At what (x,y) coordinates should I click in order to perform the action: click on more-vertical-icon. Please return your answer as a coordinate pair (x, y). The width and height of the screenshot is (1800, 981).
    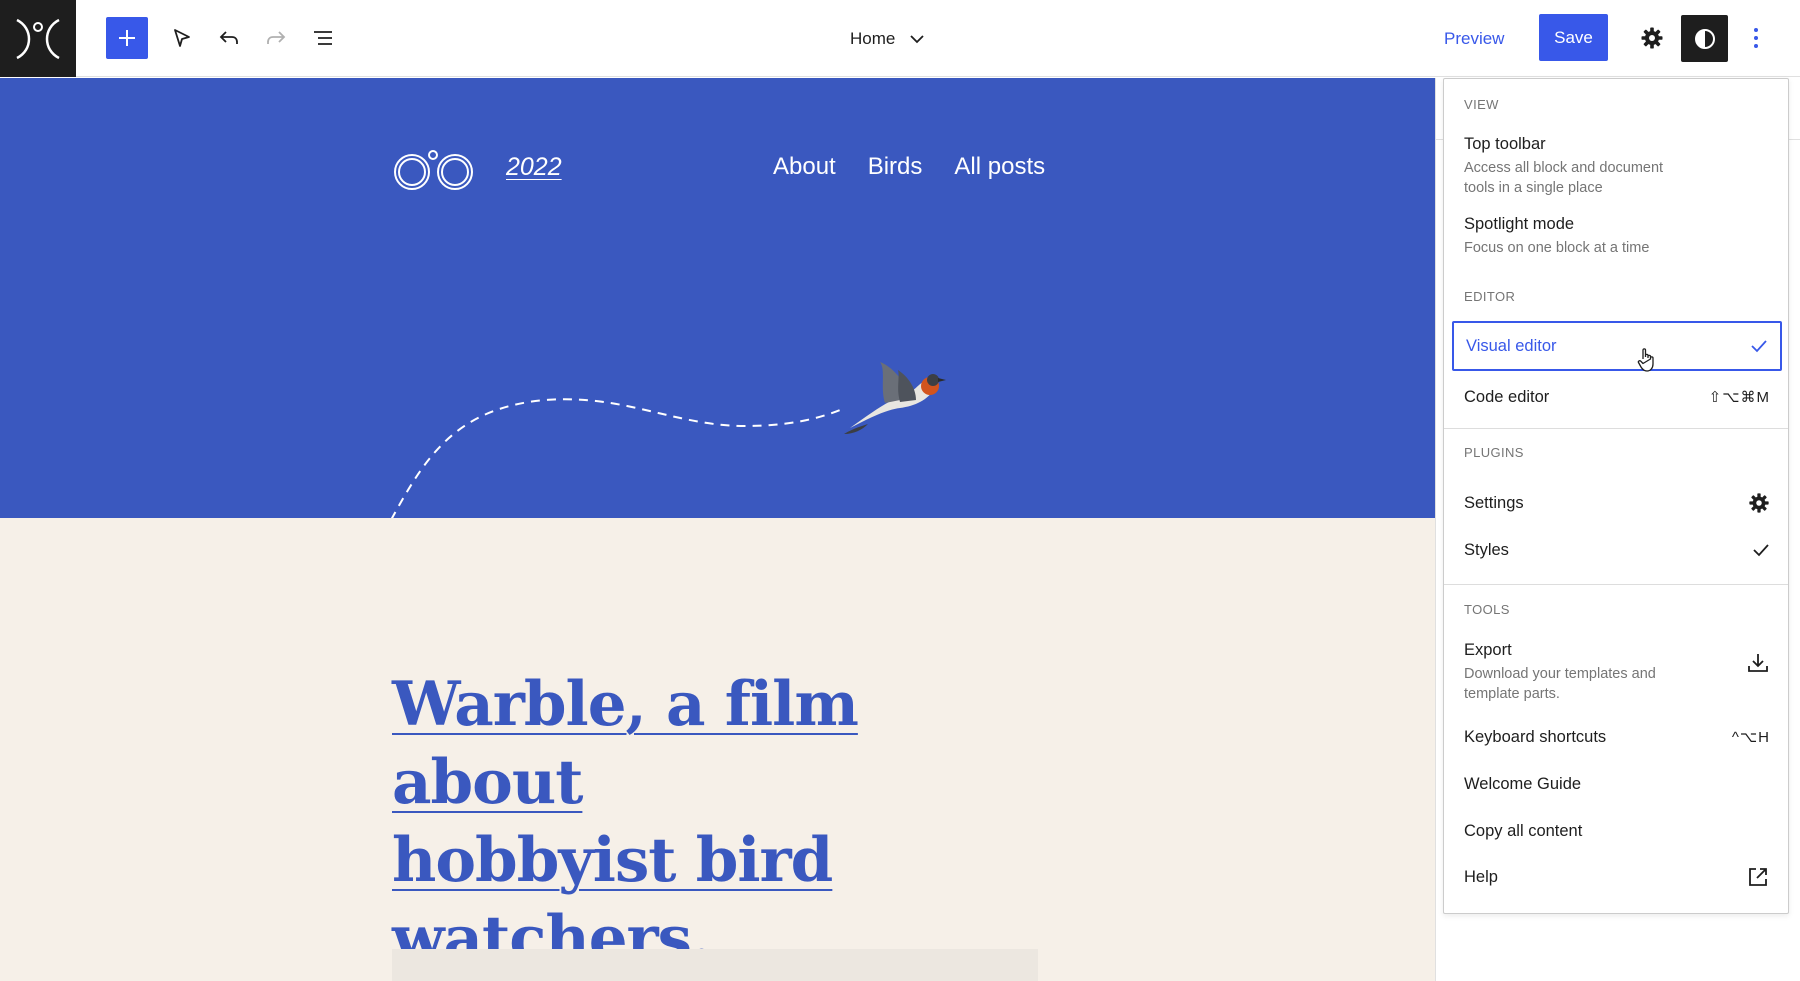
    Looking at the image, I should click on (1756, 38).